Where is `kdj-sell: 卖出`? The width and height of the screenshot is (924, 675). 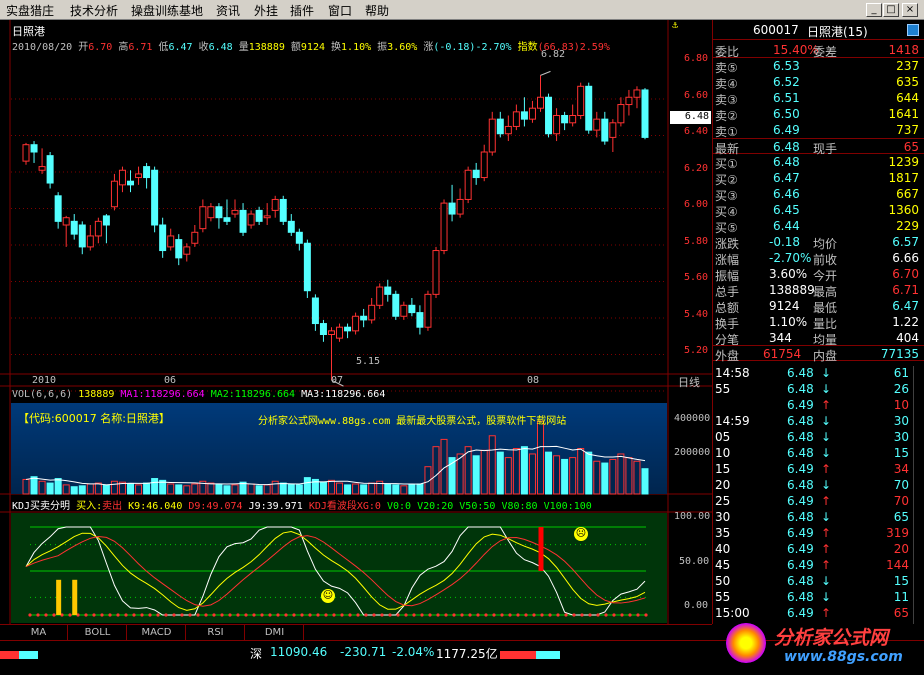
kdj-sell: 卖出 is located at coordinates (112, 506).